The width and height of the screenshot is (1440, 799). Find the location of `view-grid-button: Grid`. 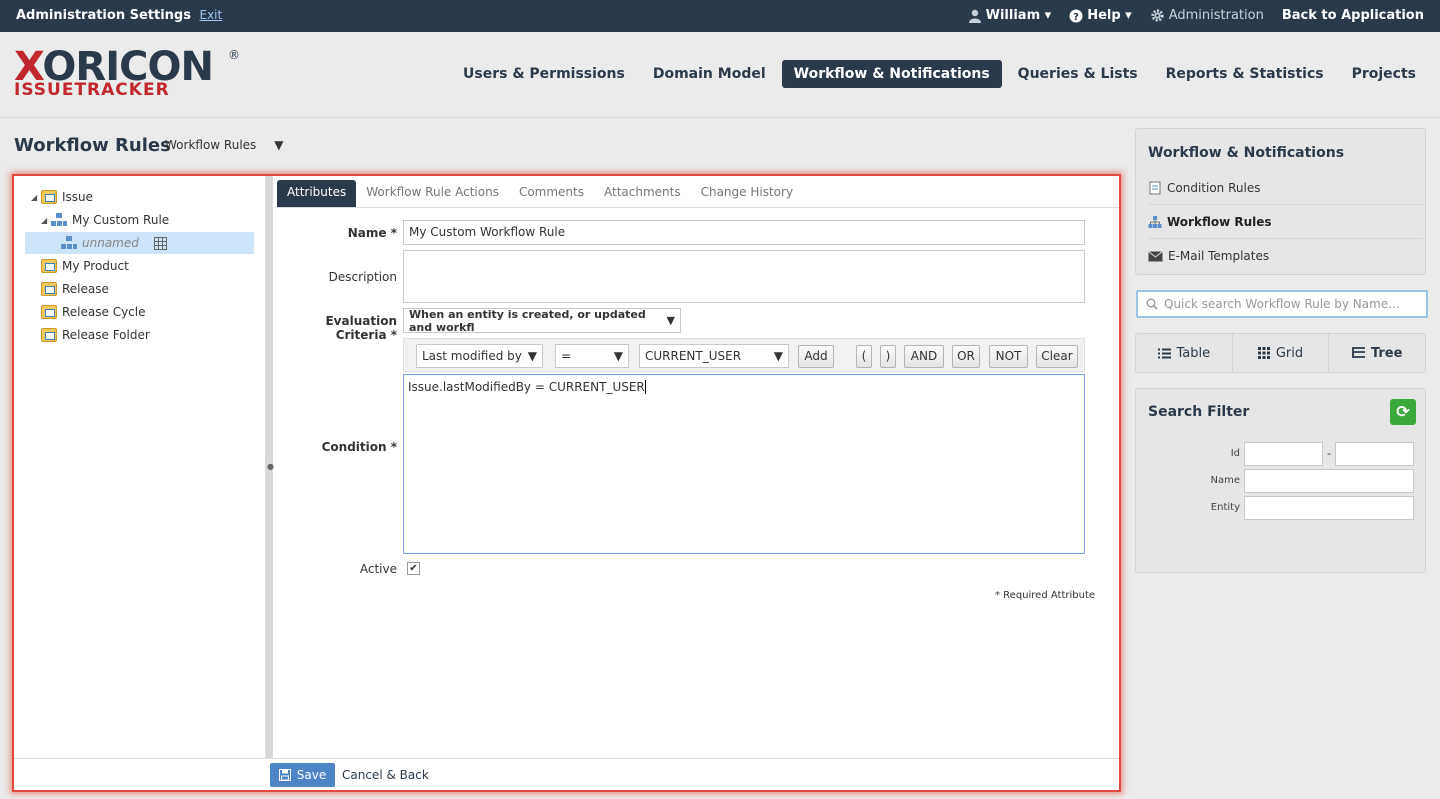

view-grid-button: Grid is located at coordinates (1281, 353).